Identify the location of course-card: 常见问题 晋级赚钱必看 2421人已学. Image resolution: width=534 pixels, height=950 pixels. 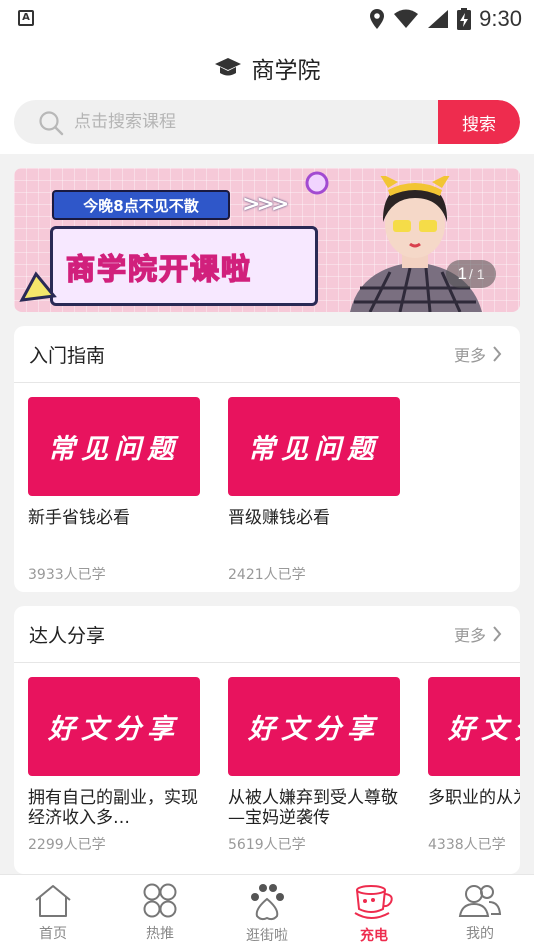
(314, 490).